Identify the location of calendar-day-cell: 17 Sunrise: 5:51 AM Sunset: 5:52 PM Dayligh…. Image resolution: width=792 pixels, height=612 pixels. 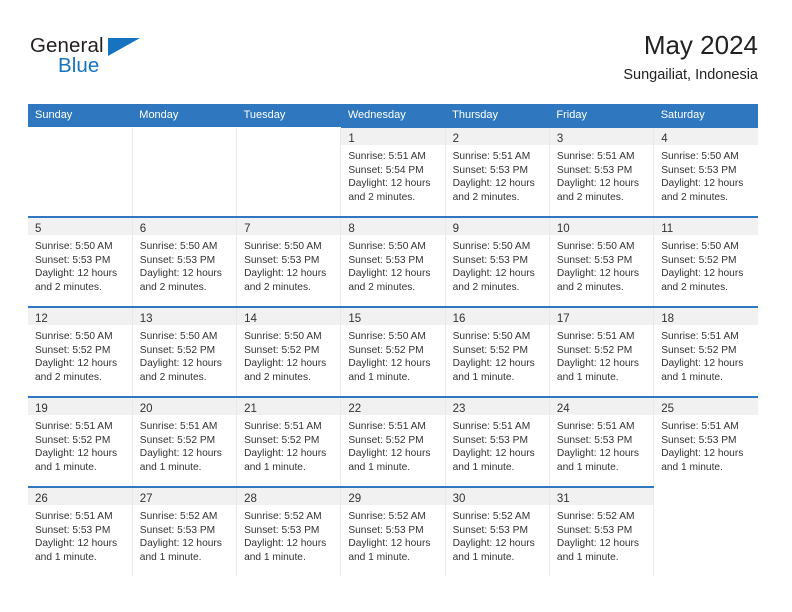
(602, 351).